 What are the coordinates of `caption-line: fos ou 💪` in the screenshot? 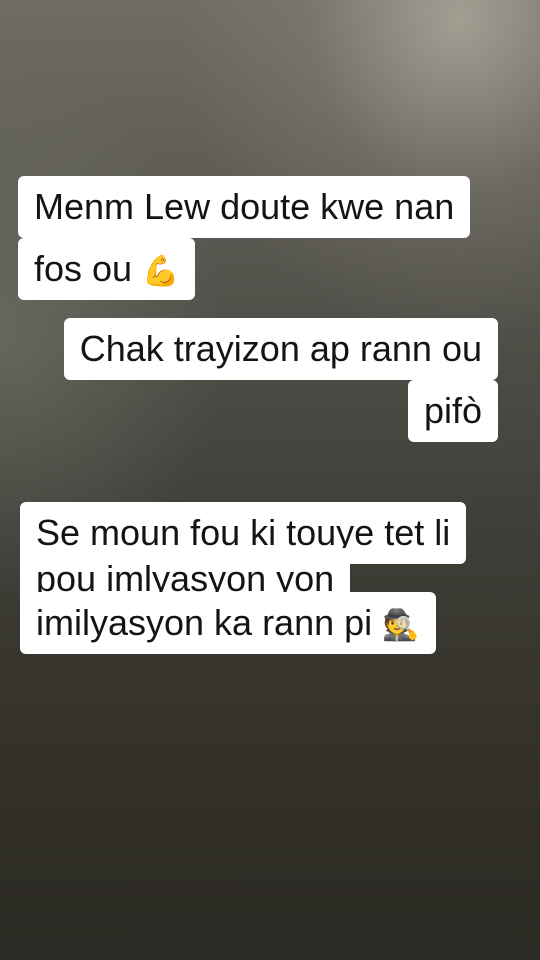 It's located at (263, 269).